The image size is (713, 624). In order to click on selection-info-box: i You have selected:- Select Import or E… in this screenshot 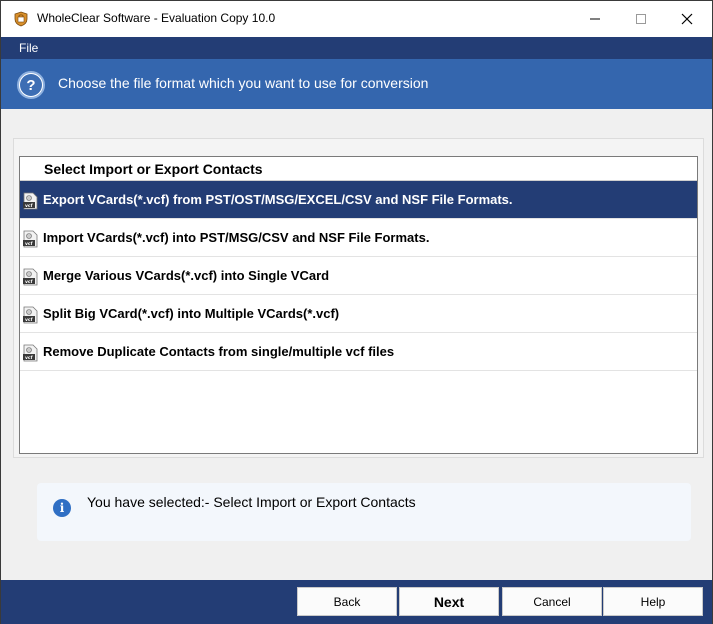, I will do `click(364, 512)`.